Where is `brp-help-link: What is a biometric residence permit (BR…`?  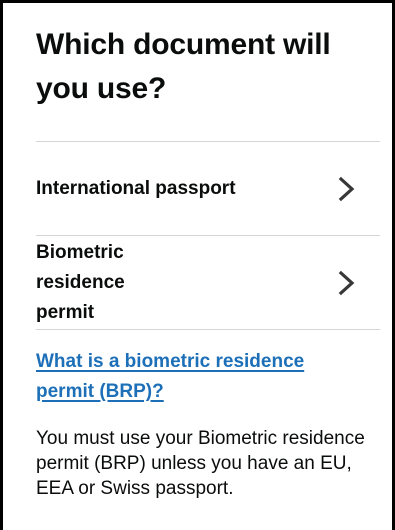 brp-help-link: What is a biometric residence permit (BR… is located at coordinates (196, 377).